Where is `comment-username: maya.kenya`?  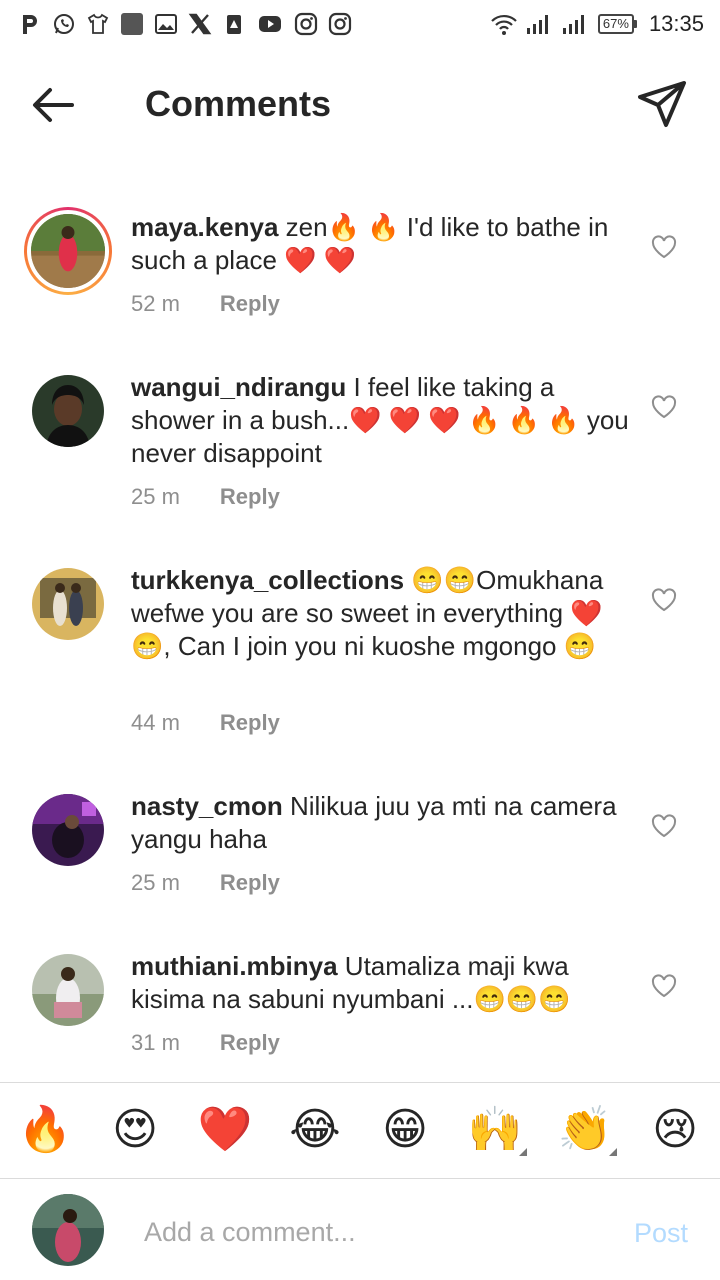 comment-username: maya.kenya is located at coordinates (204, 227).